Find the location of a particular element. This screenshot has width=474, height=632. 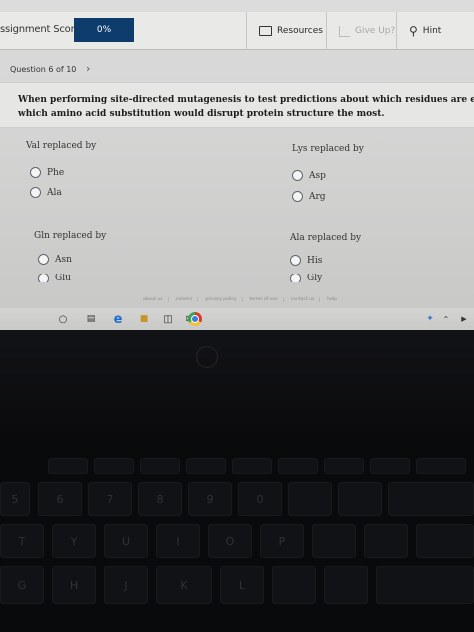

key-p: P is located at coordinates (282, 541).